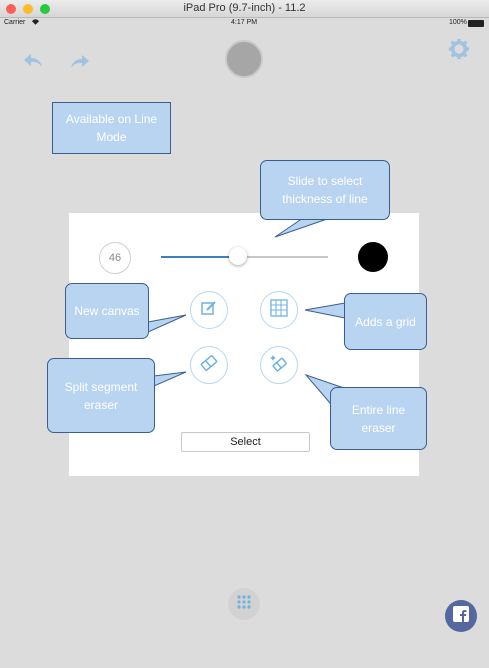 Image resolution: width=489 pixels, height=668 pixels. What do you see at coordinates (33, 63) in the screenshot?
I see `undo-arrow-icon` at bounding box center [33, 63].